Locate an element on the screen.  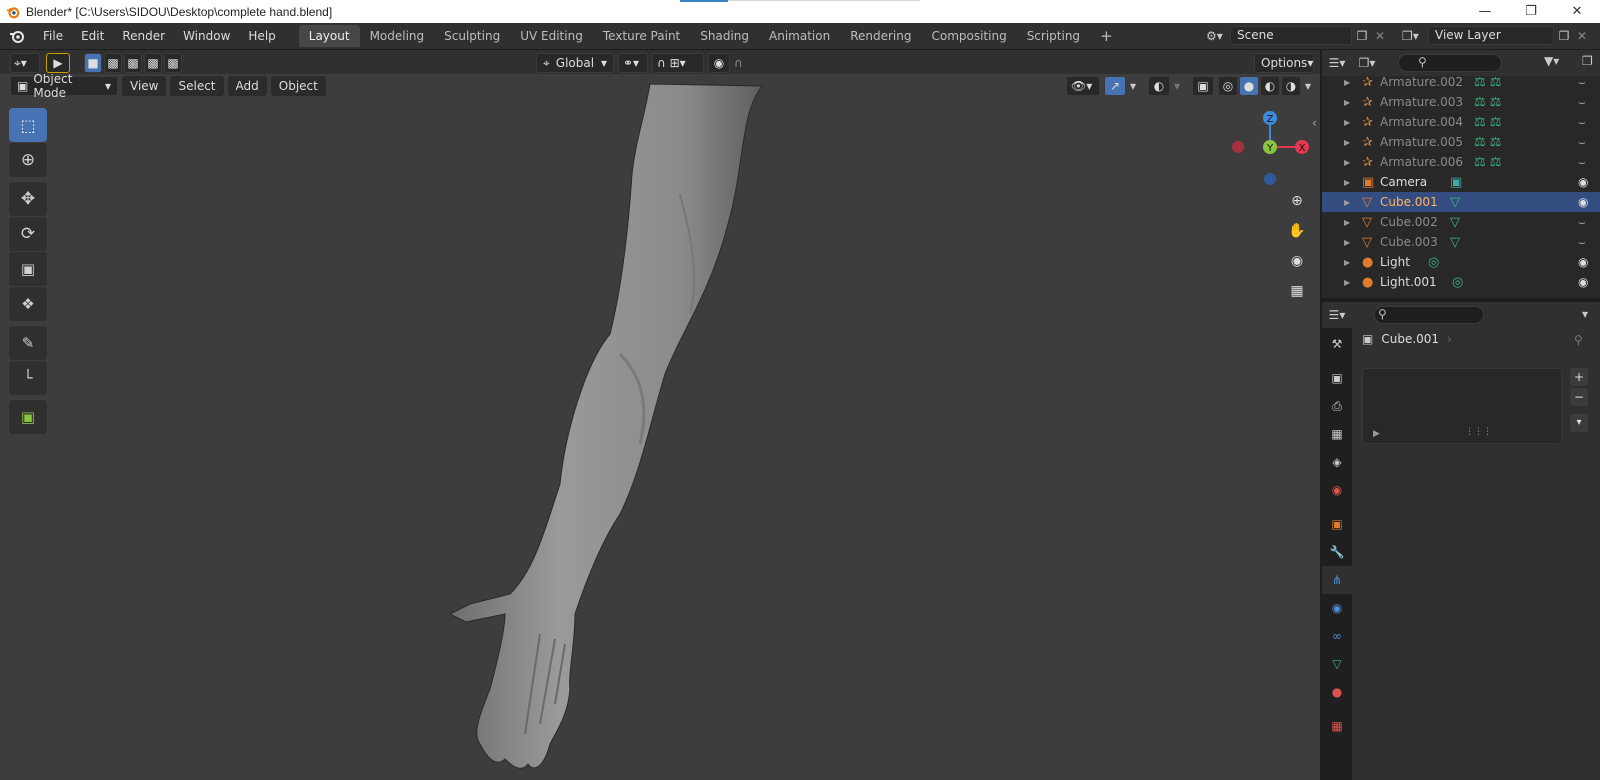
measure-tool: └ is located at coordinates (28, 378).